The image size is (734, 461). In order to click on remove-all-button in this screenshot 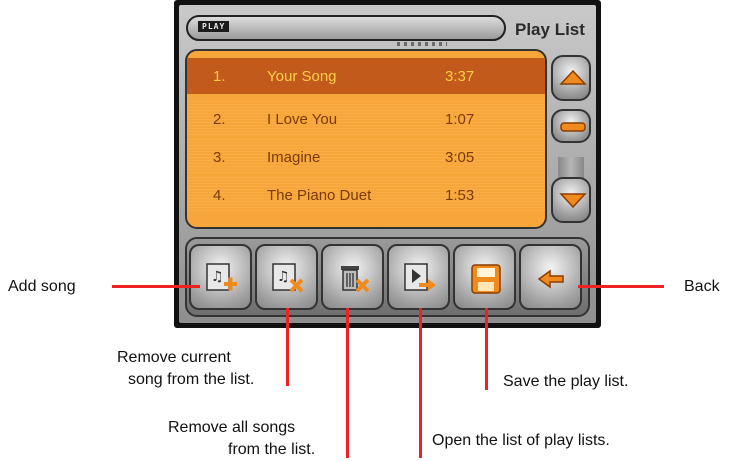, I will do `click(352, 277)`.